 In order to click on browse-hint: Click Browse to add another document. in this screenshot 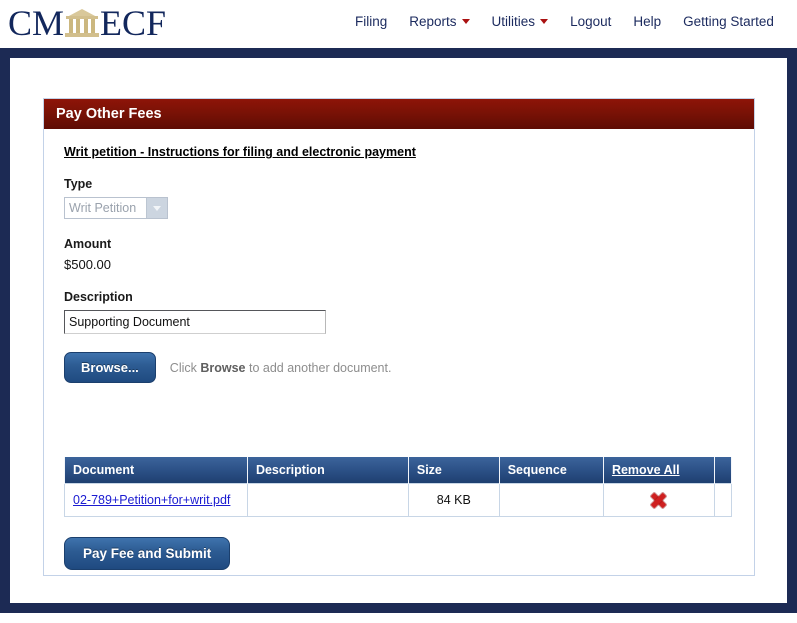, I will do `click(281, 368)`.